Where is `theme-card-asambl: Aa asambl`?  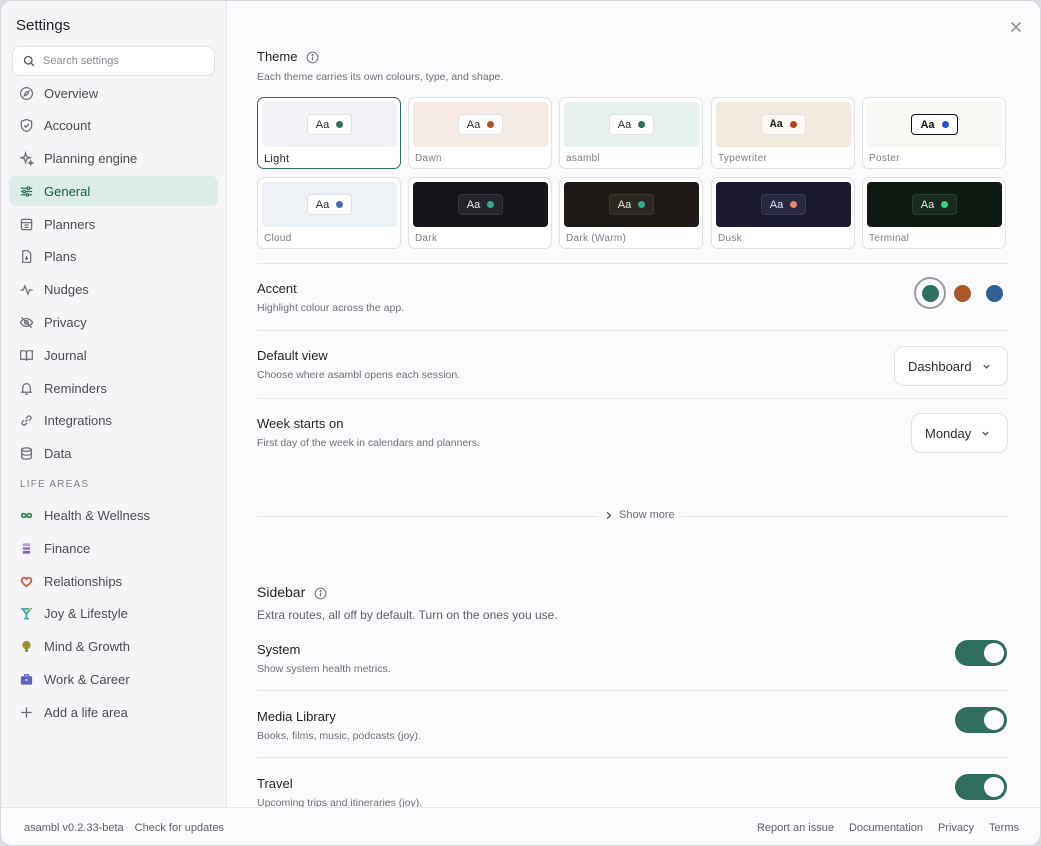
theme-card-asambl: Aa asambl is located at coordinates (631, 133).